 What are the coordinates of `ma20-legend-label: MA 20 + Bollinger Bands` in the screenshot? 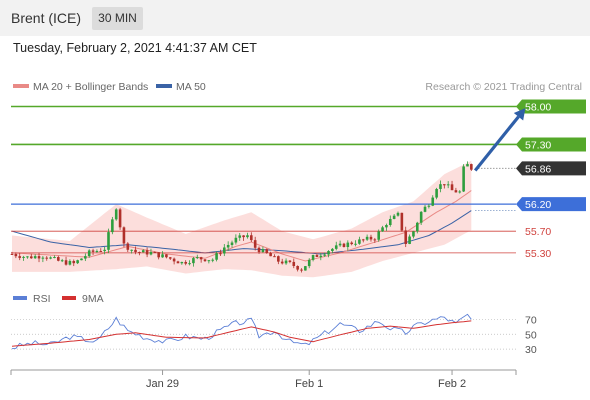 It's located at (90, 87).